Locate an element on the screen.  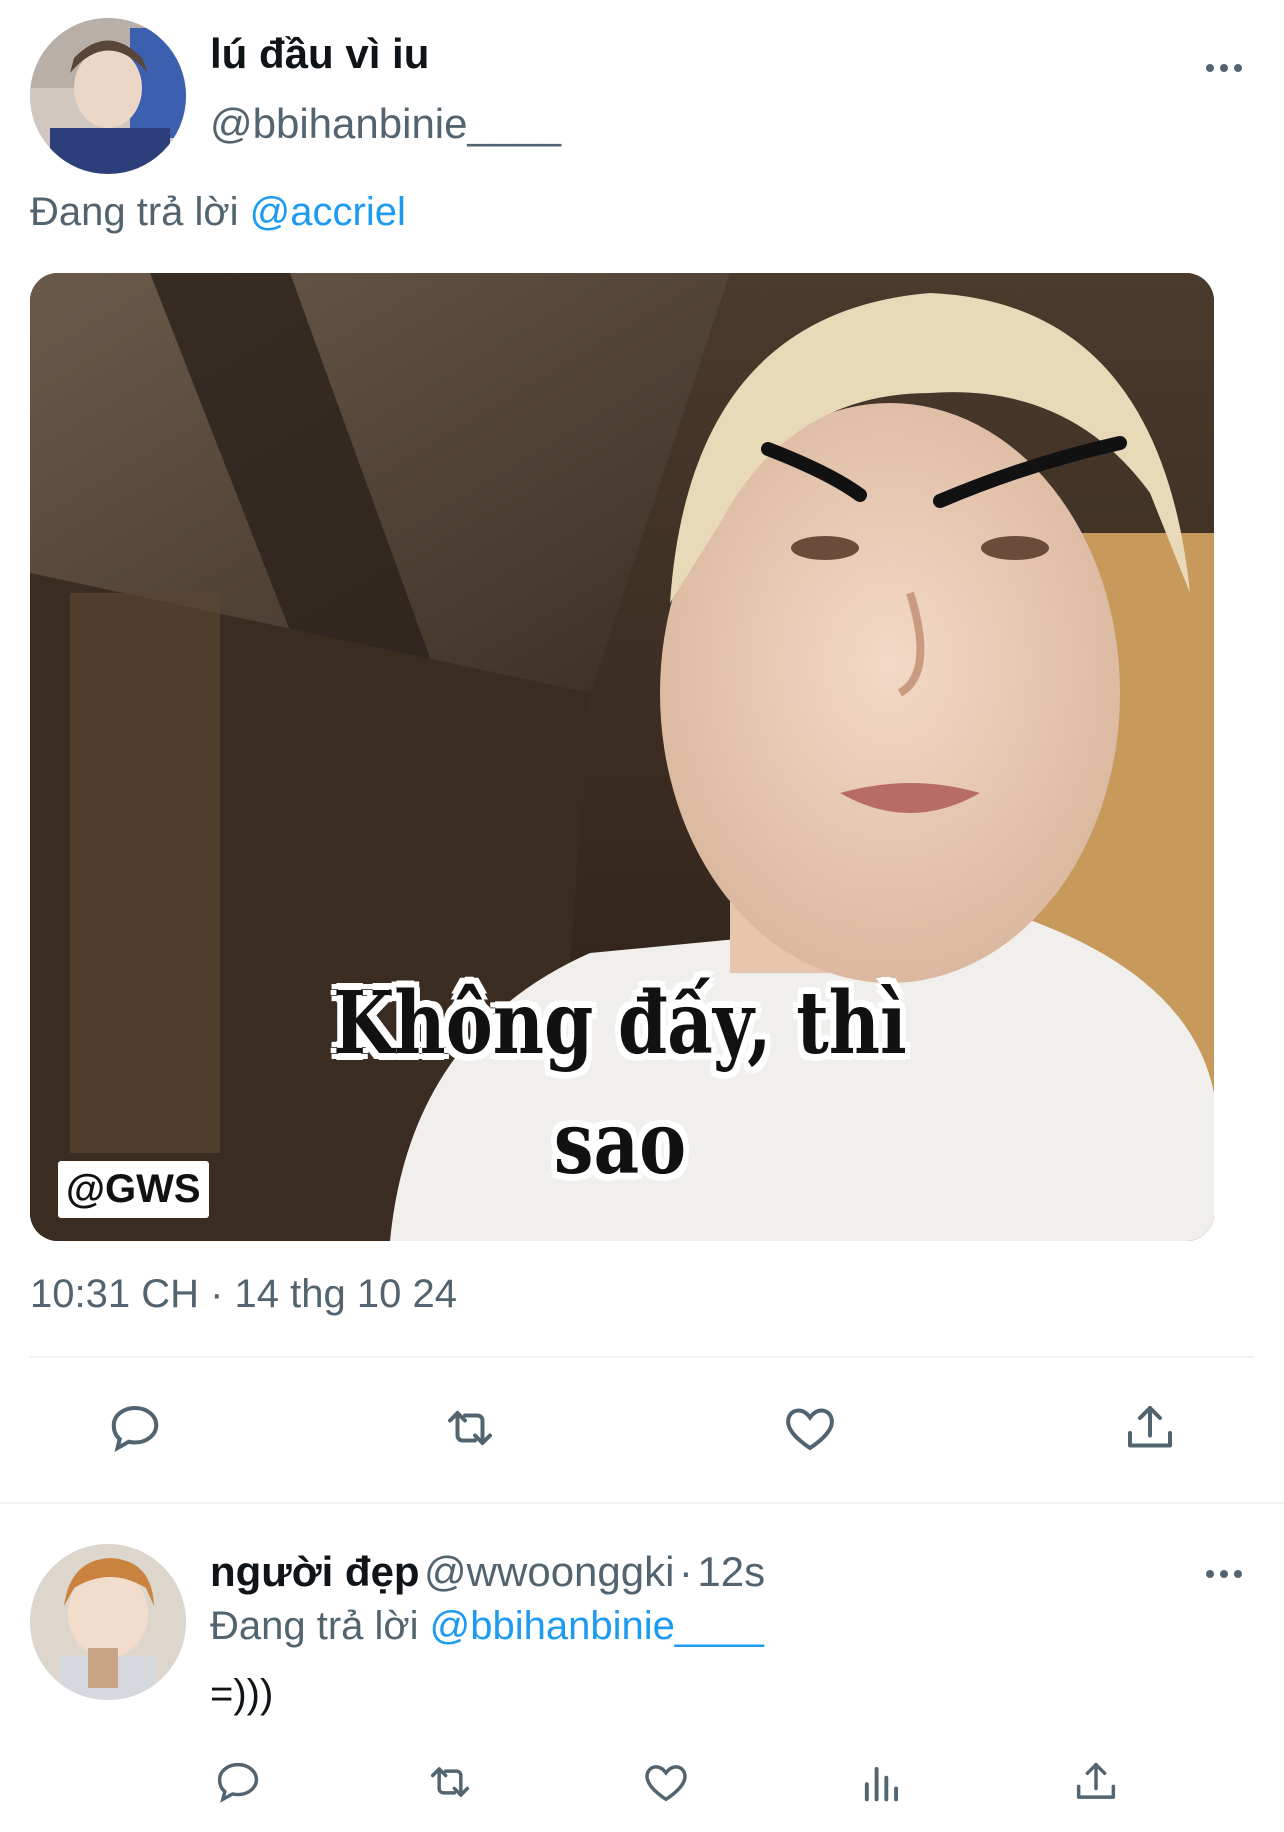
replying-to-line: Đang trả lời @accriel is located at coordinates (218, 212).